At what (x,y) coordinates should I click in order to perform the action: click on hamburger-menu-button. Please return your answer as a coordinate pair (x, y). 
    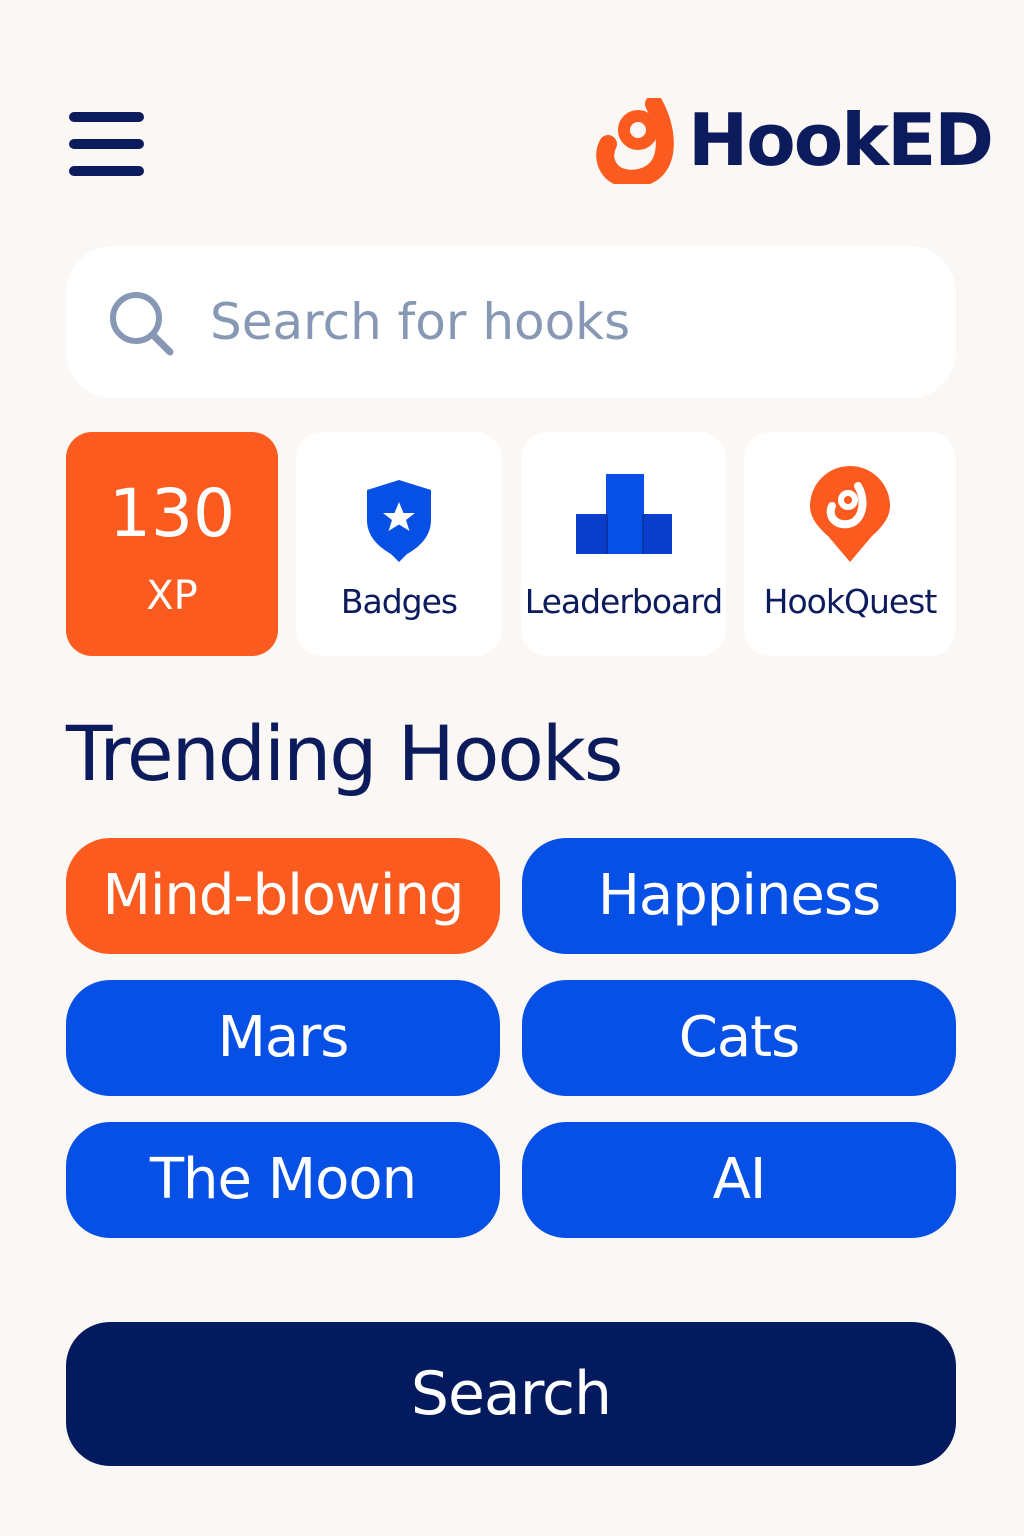
    Looking at the image, I should click on (106, 144).